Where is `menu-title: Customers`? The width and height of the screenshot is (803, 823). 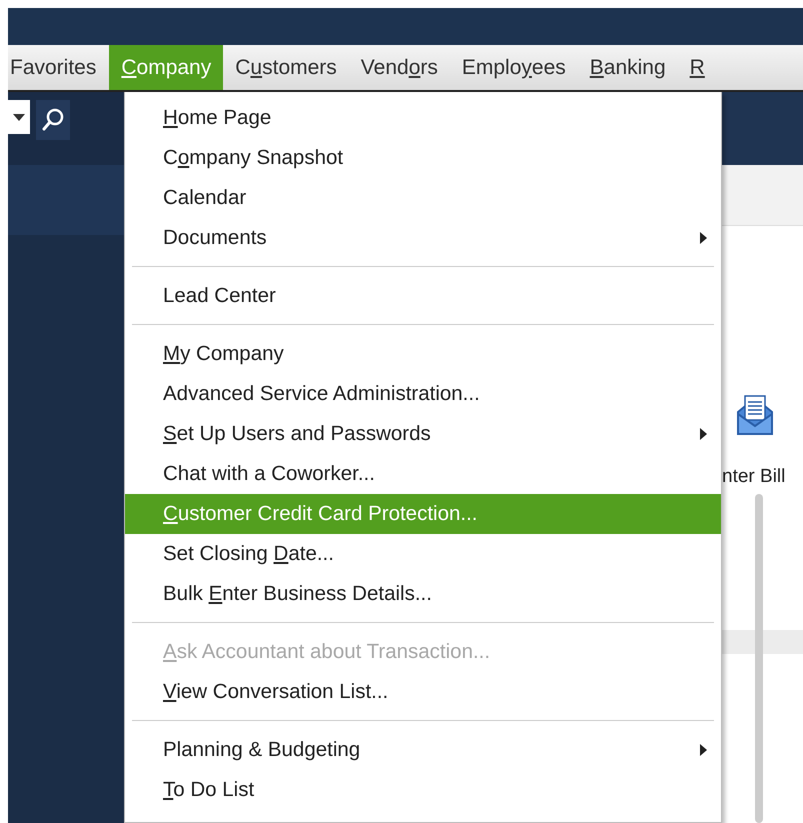 menu-title: Customers is located at coordinates (286, 67).